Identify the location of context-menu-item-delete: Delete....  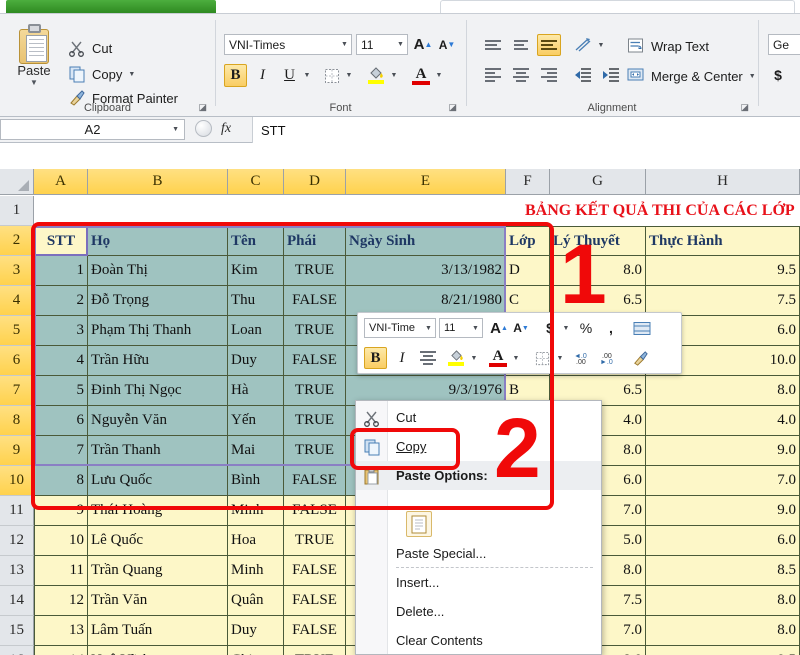
(478, 611).